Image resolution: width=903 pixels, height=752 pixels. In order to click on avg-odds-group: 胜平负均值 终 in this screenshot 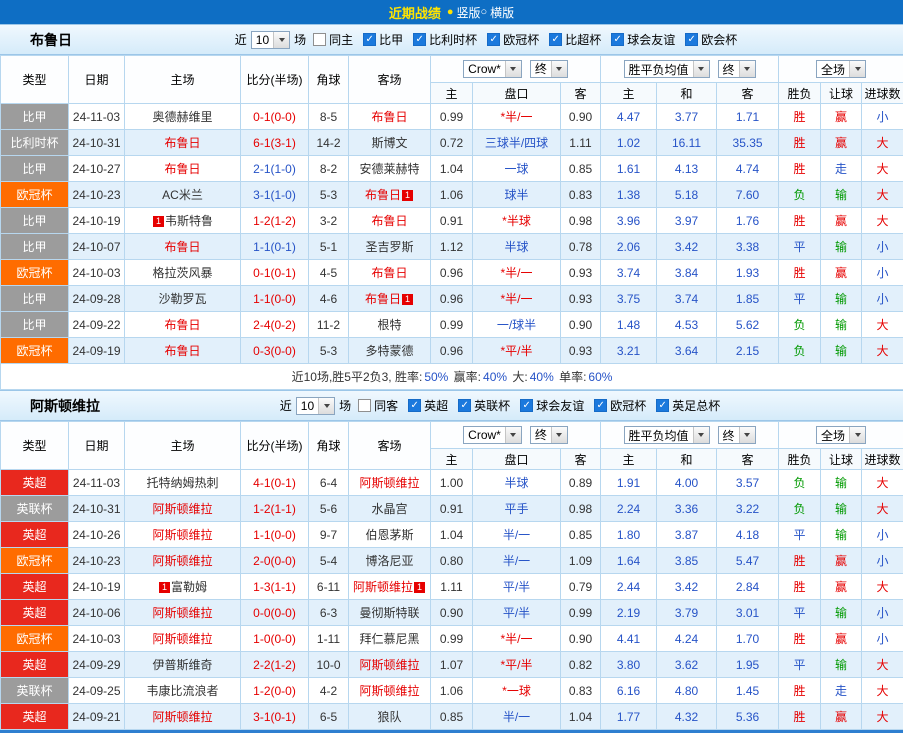, I will do `click(690, 435)`.